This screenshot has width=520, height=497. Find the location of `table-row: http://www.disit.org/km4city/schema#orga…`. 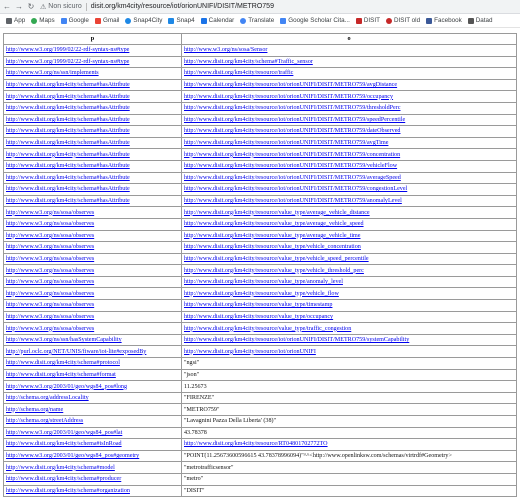

table-row: http://www.disit.org/km4city/schema#orga… is located at coordinates (260, 490).